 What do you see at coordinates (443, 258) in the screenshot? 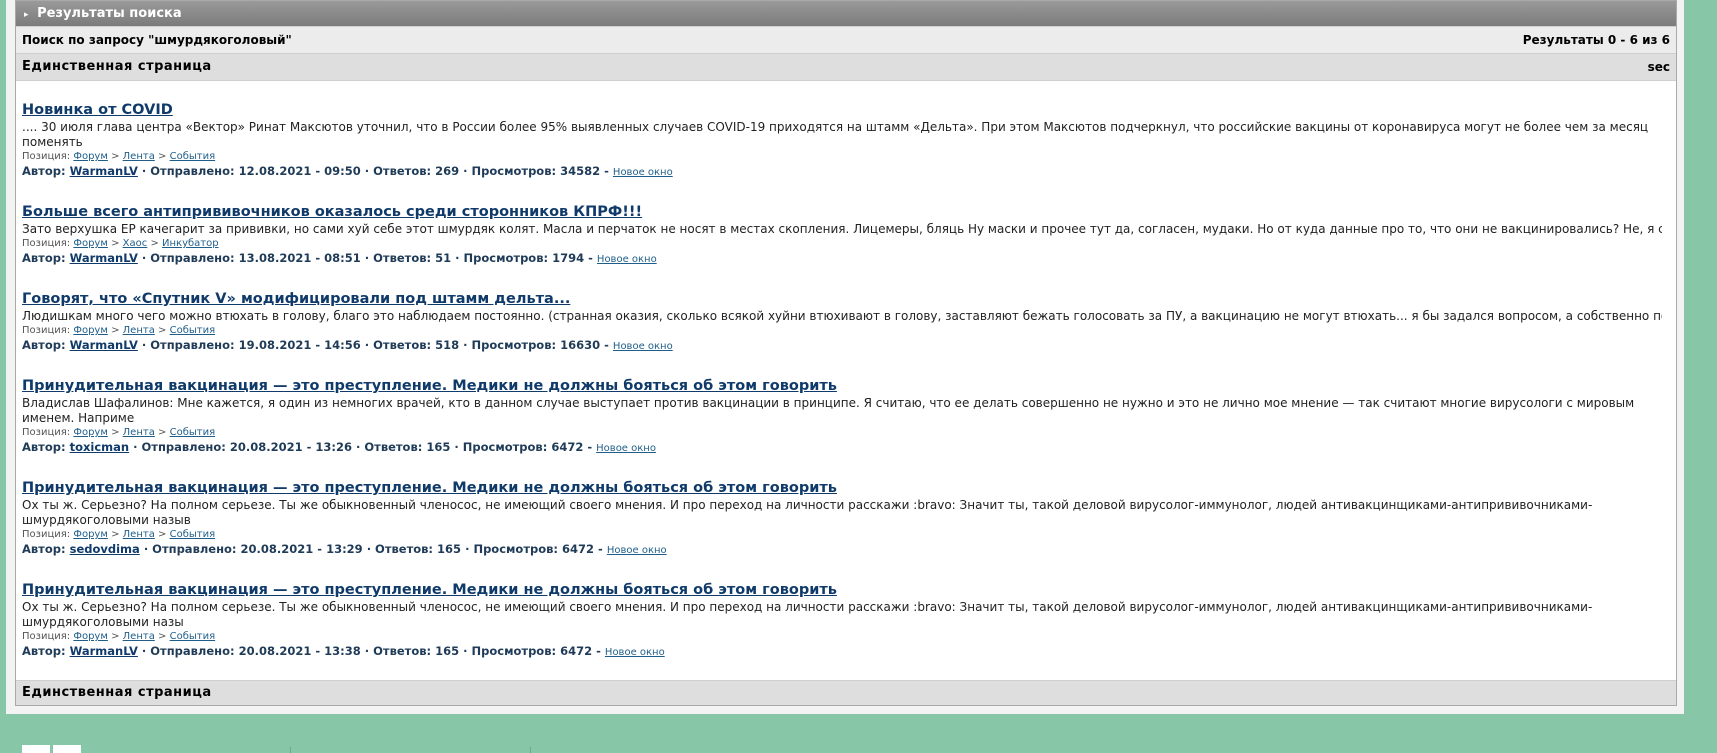
I see `replies-count: 51` at bounding box center [443, 258].